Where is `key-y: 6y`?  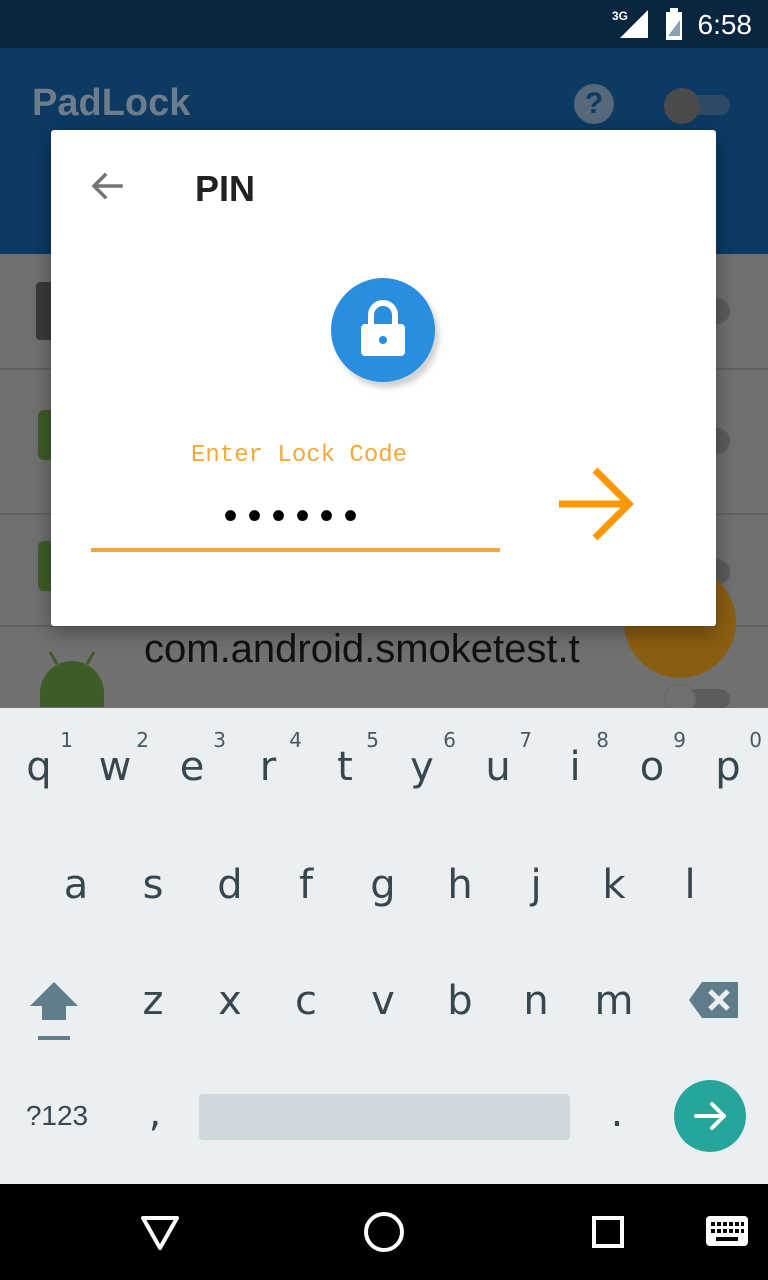 key-y: 6y is located at coordinates (422, 772).